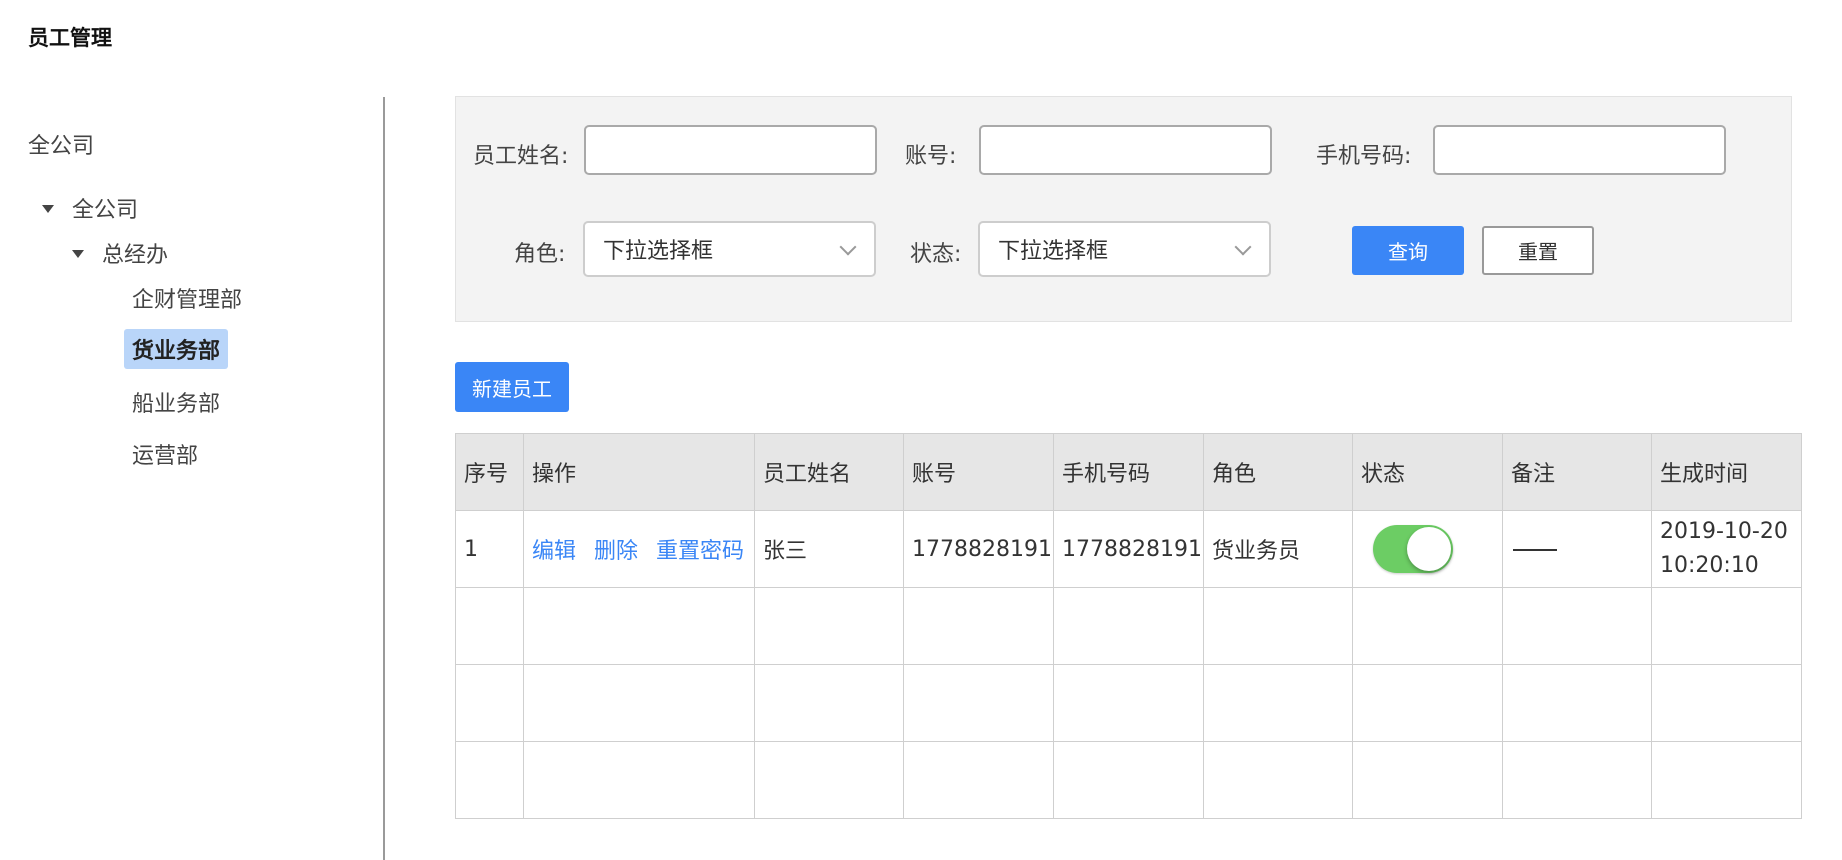  Describe the element at coordinates (1726, 472) in the screenshot. I see `column-header-created: 生成时间` at that location.